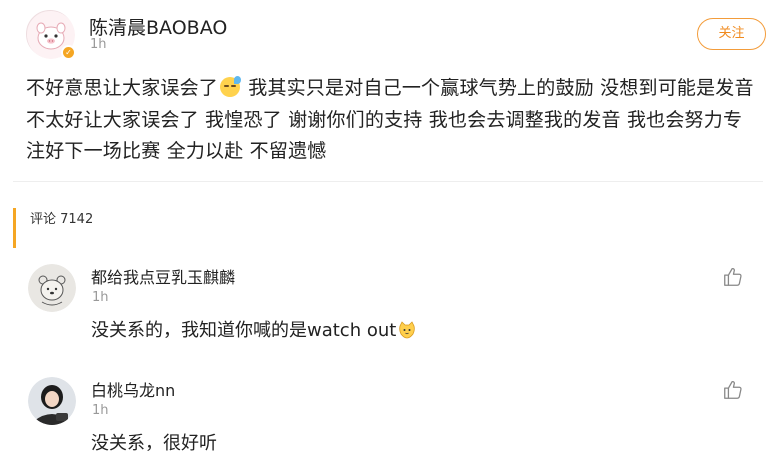  What do you see at coordinates (133, 389) in the screenshot?
I see `commenter-name: 白桃乌龙nn` at bounding box center [133, 389].